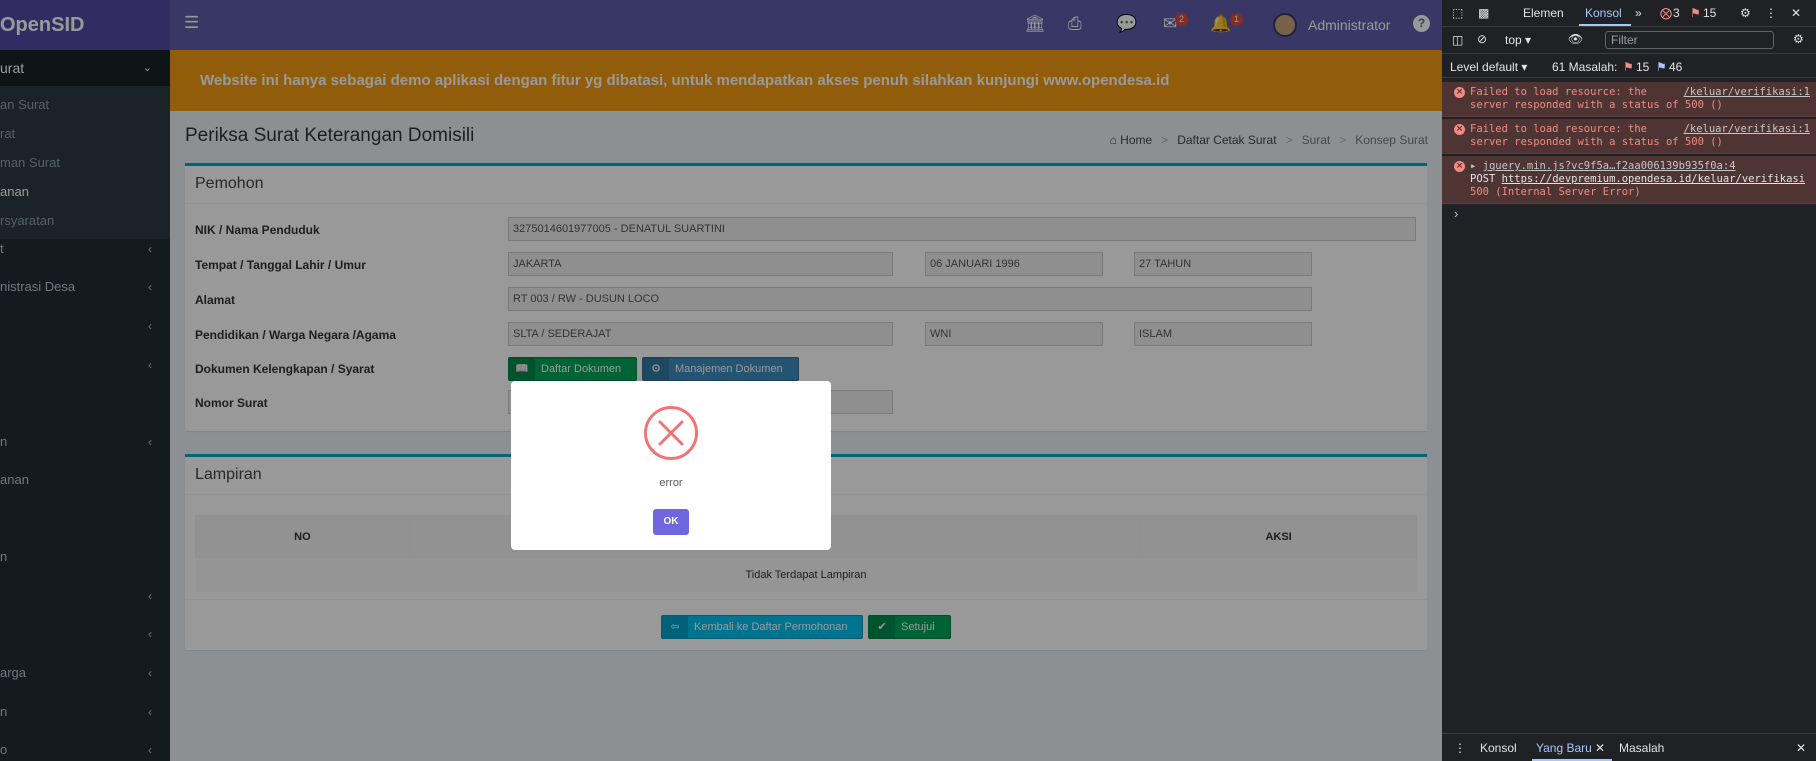  What do you see at coordinates (1600, 748) in the screenshot?
I see `close-tab-icon: ✕` at bounding box center [1600, 748].